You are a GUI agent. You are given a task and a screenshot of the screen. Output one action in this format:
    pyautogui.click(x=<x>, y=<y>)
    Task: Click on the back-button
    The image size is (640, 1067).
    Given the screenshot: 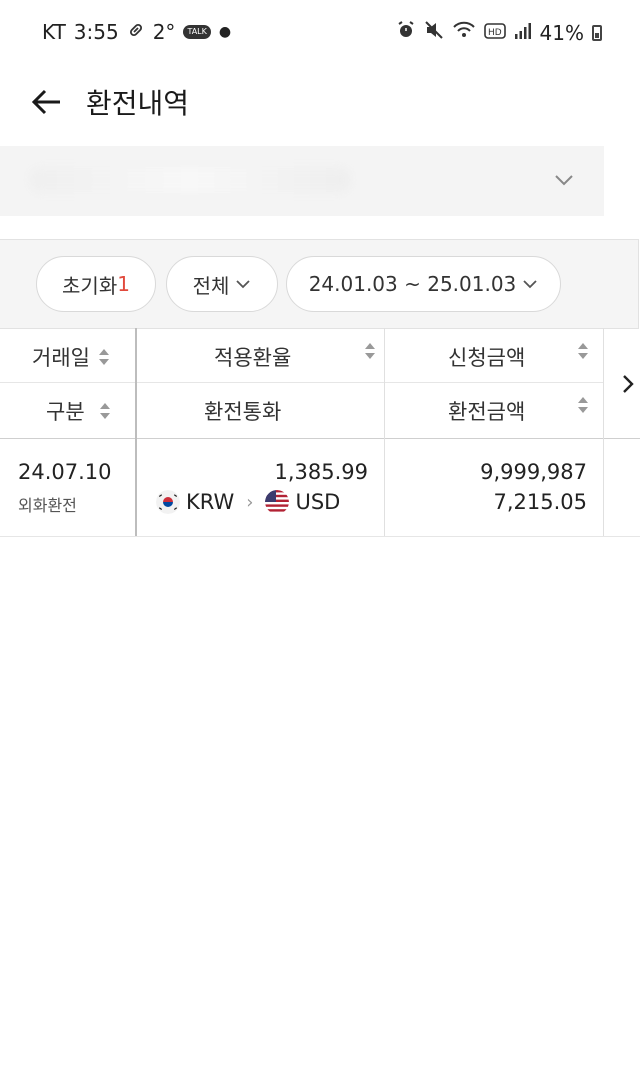 What is the action you would take?
    pyautogui.click(x=48, y=102)
    